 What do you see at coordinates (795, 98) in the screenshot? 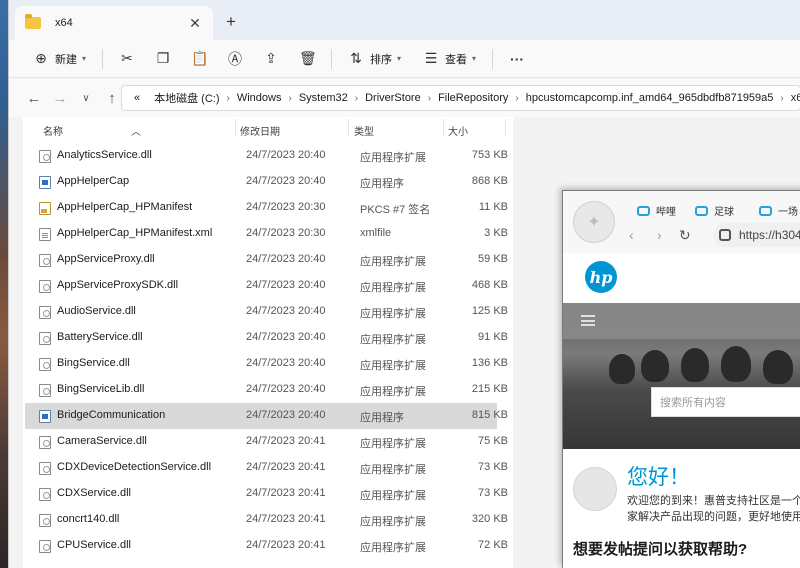
I see `breadcrumb-x64: x64` at bounding box center [795, 98].